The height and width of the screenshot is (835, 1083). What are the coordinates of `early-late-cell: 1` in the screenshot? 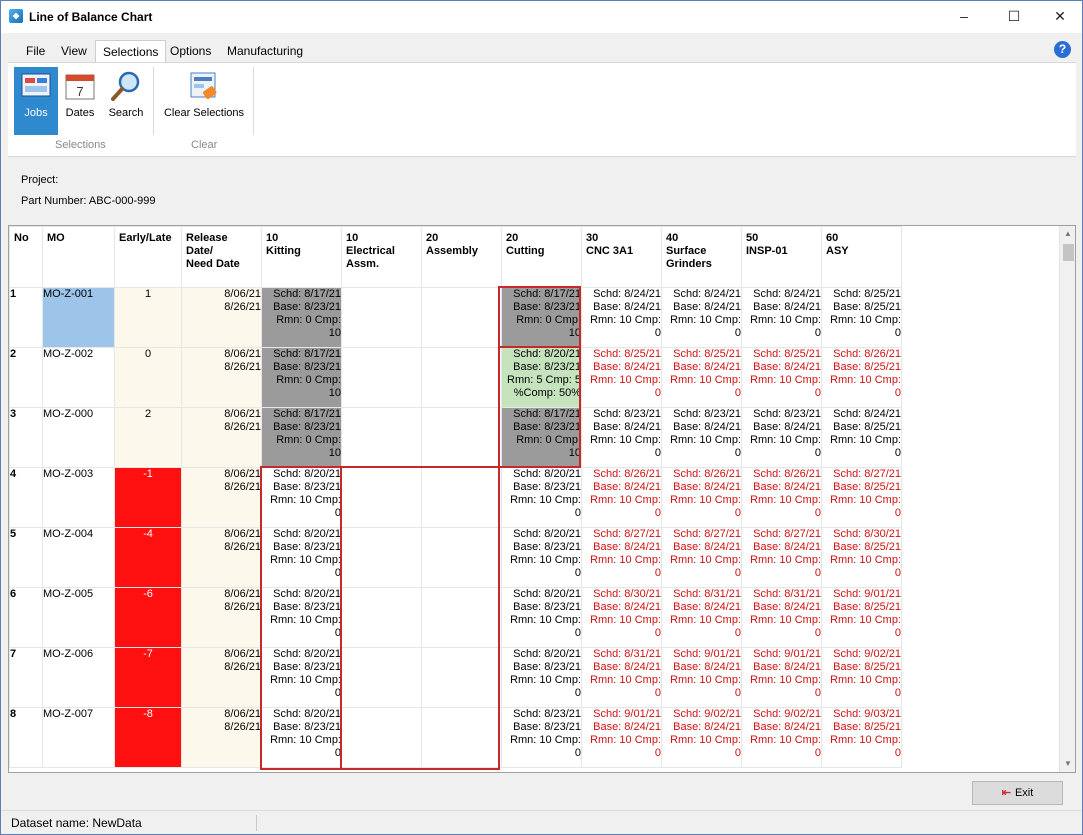 It's located at (148, 317).